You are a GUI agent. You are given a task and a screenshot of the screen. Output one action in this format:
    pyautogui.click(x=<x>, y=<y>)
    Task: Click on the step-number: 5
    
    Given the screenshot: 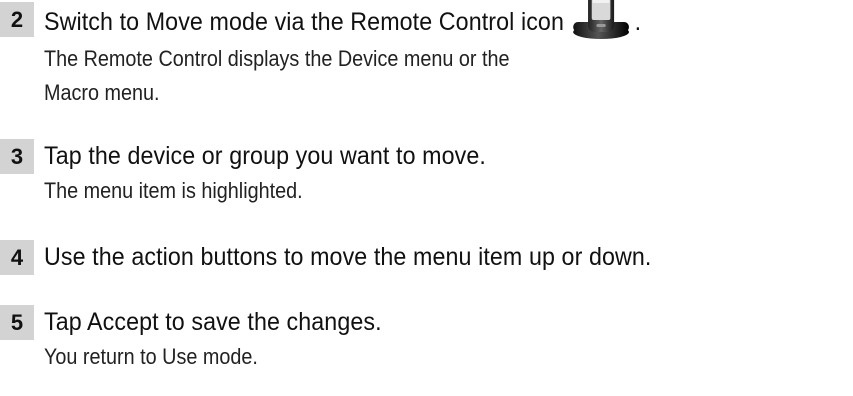 What is the action you would take?
    pyautogui.click(x=17, y=322)
    